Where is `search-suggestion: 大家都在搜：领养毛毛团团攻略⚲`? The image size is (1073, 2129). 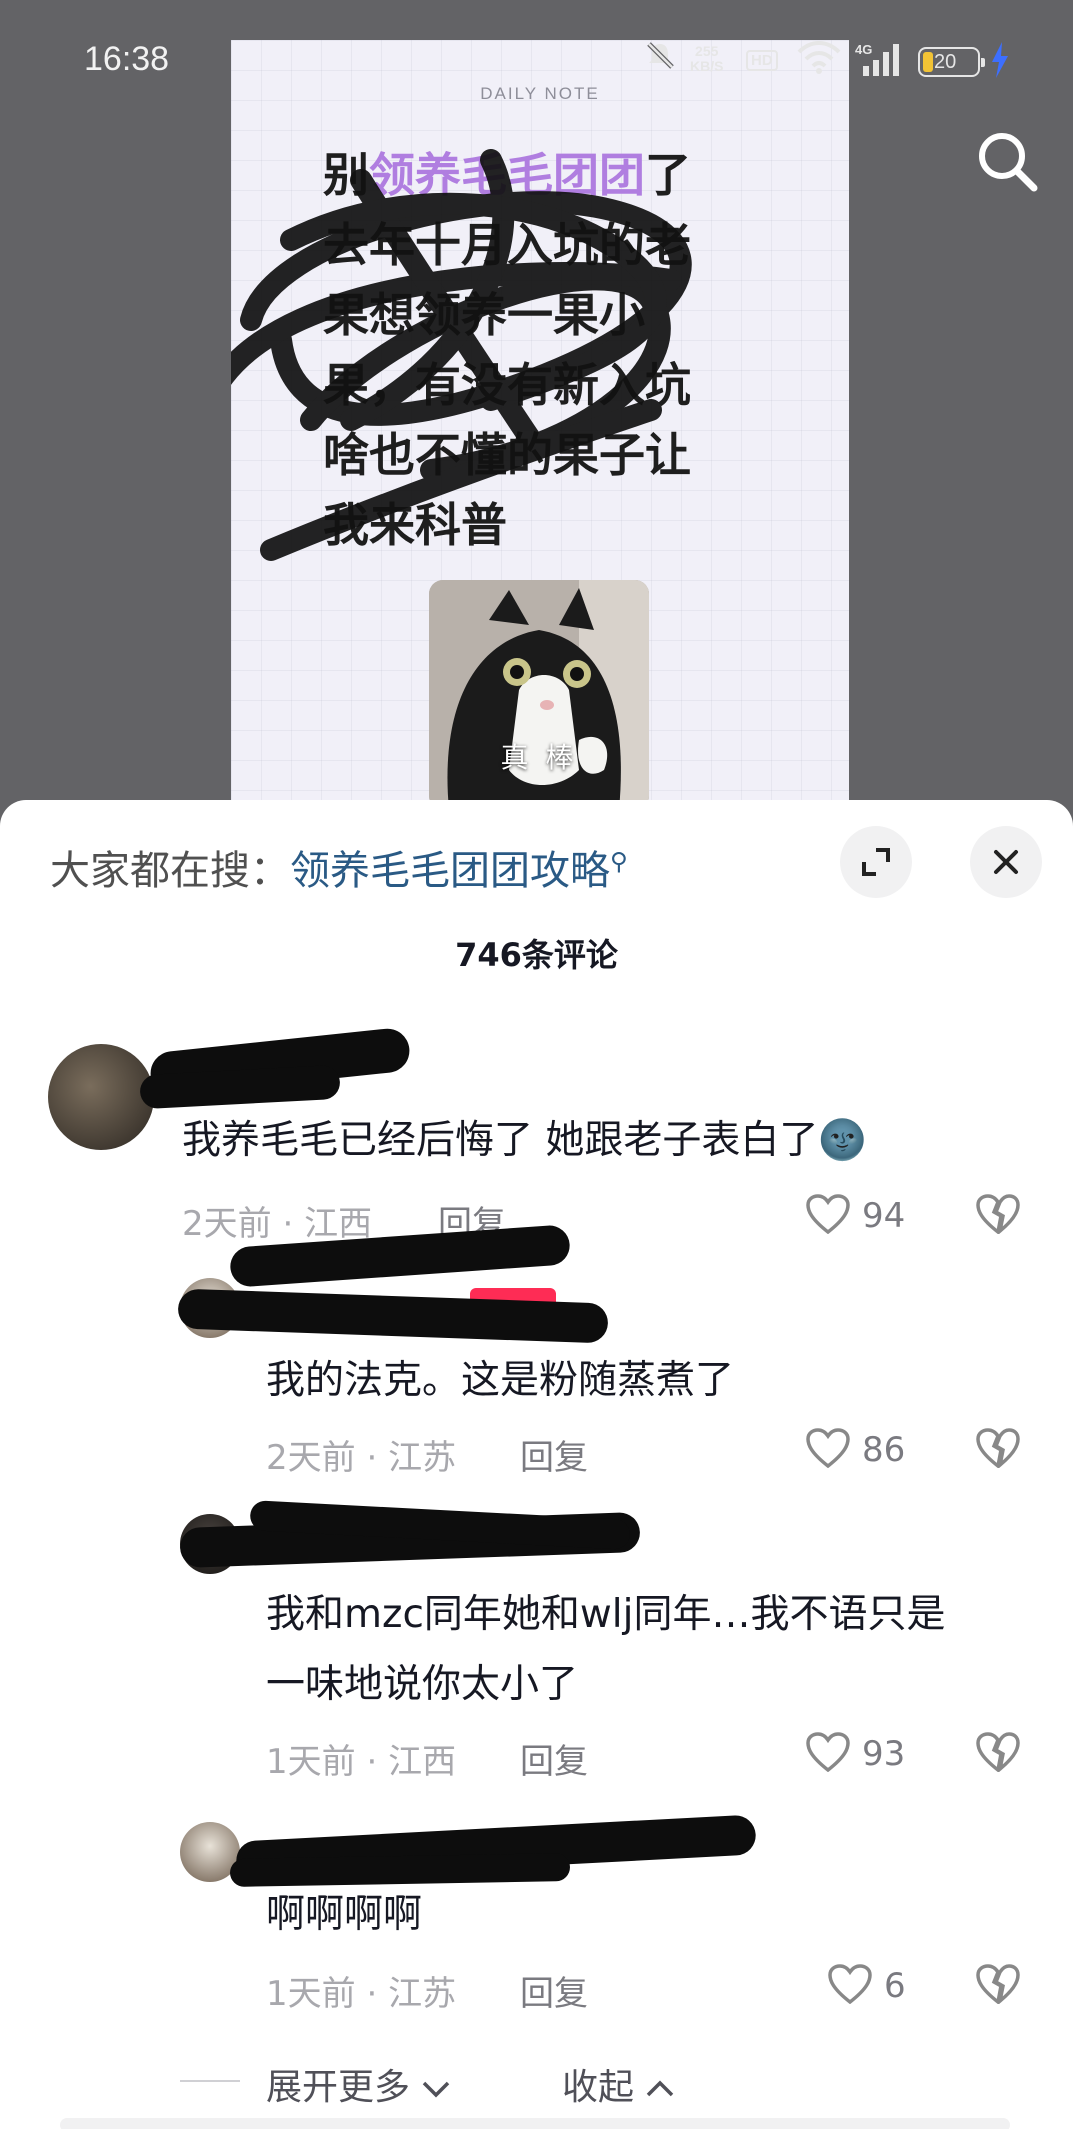
search-suggestion: 大家都在搜：领养毛毛团团攻略⚲ is located at coordinates (339, 867).